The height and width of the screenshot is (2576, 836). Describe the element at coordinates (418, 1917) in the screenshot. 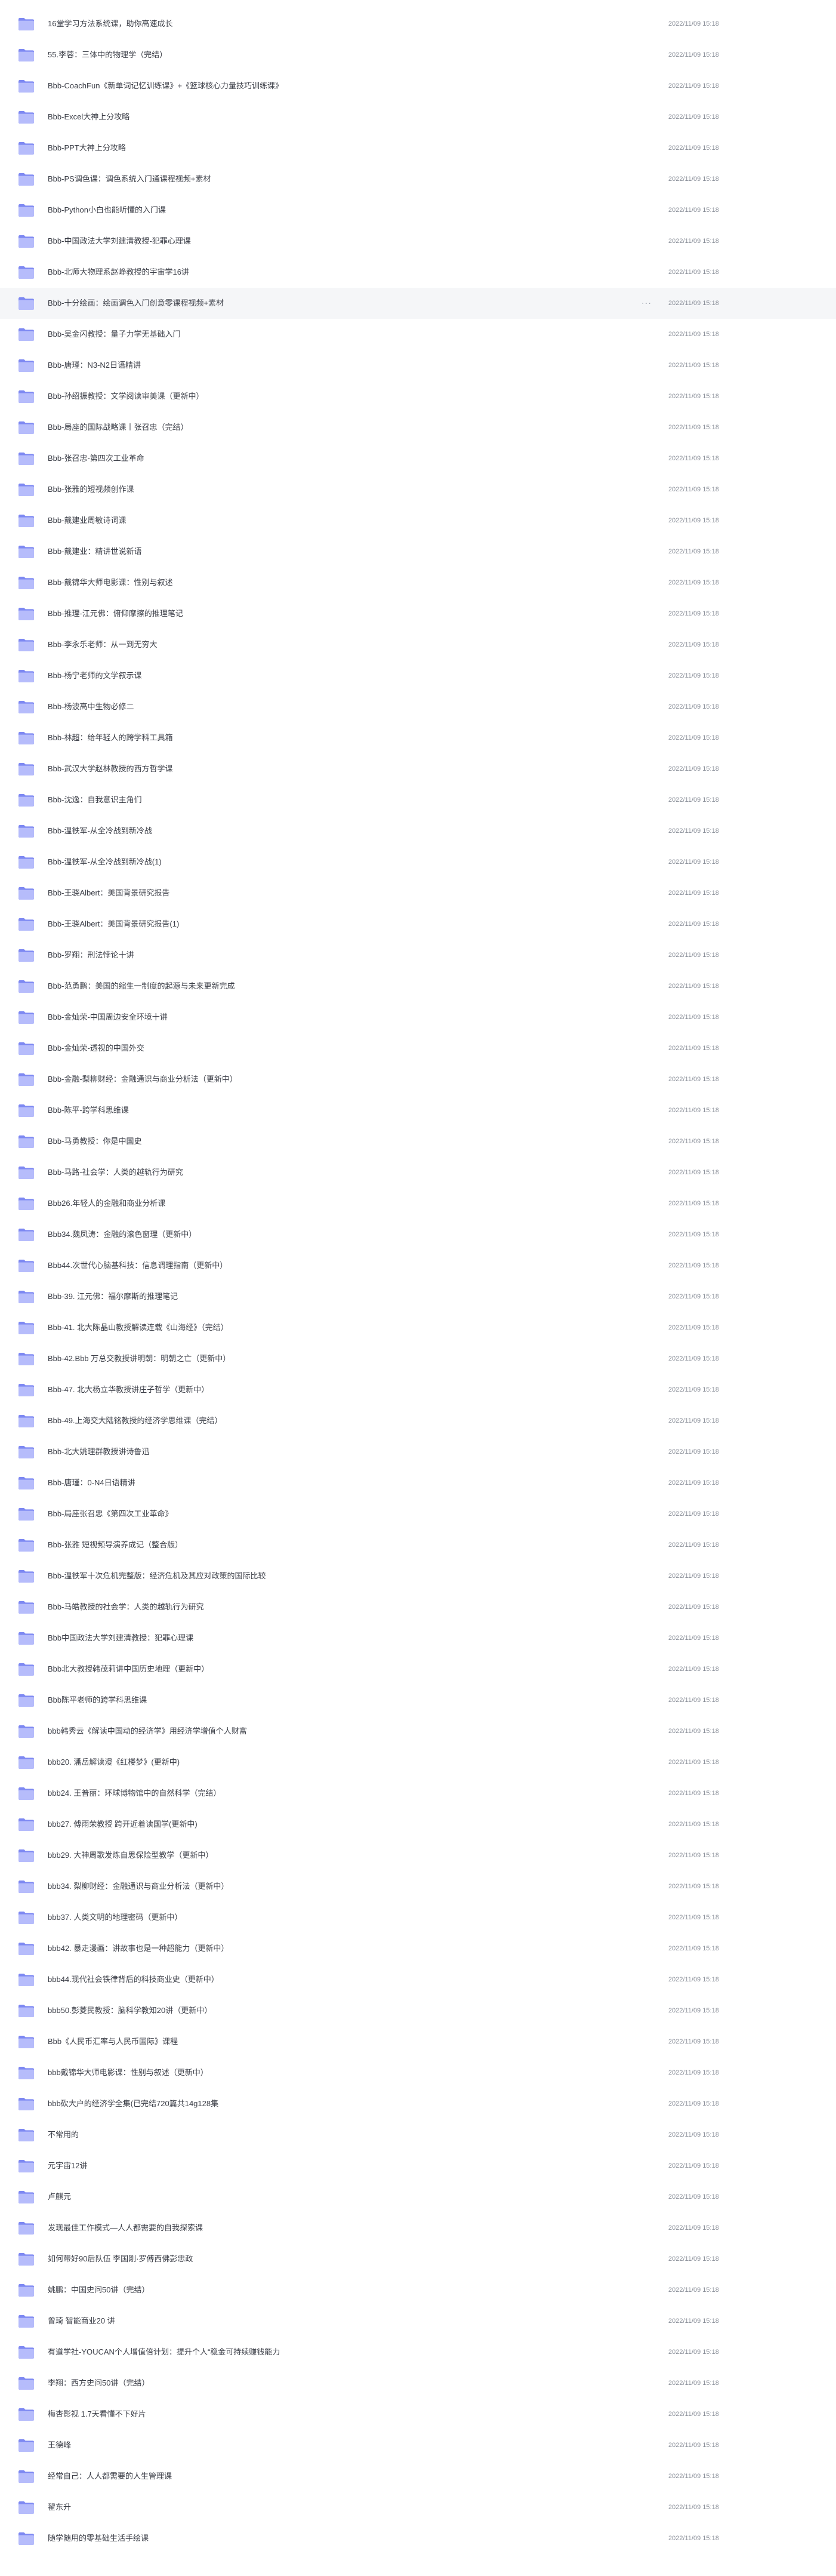

I see `folder-row: bbb37. 人类文明的地理密码（更新中） 2022/11/09 15:18` at that location.